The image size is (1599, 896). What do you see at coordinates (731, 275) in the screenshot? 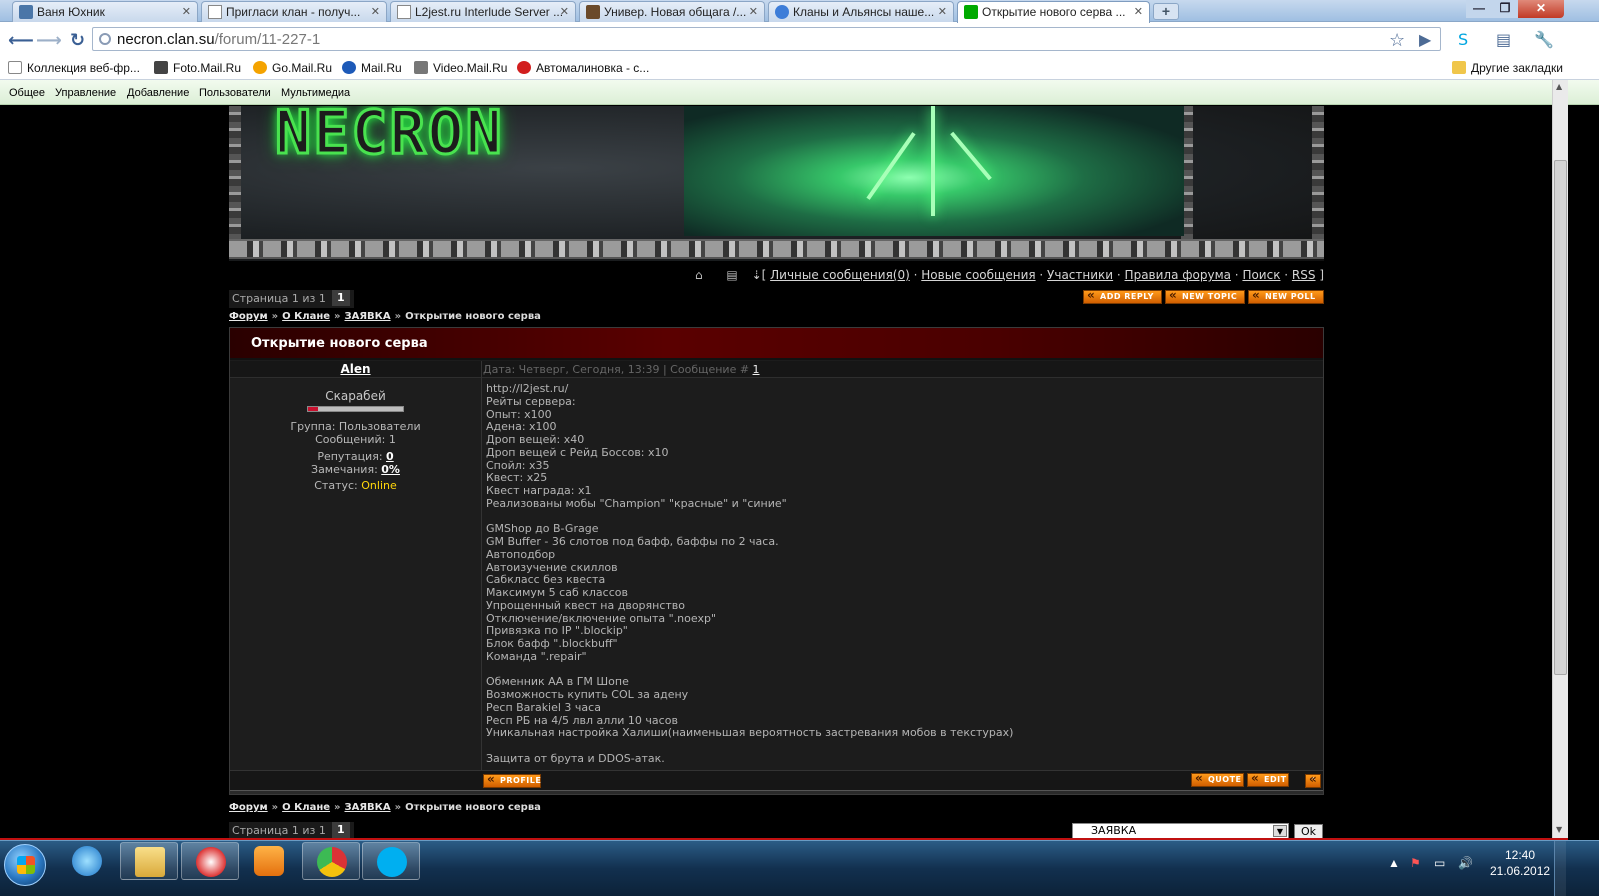
I see `notepad-icon: ▤` at bounding box center [731, 275].